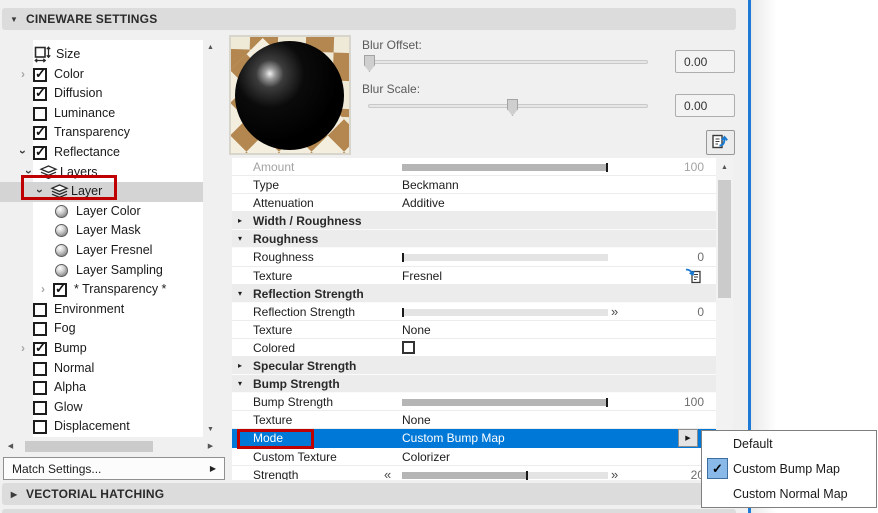 This screenshot has width=878, height=513. Describe the element at coordinates (210, 446) in the screenshot. I see `scroll-right-icon: ▶` at that location.